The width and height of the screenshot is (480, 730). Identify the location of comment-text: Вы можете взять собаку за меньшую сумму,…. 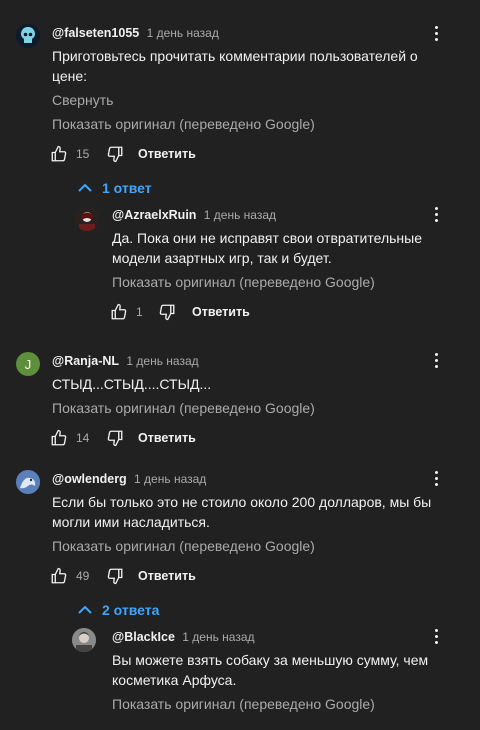
(282, 670).